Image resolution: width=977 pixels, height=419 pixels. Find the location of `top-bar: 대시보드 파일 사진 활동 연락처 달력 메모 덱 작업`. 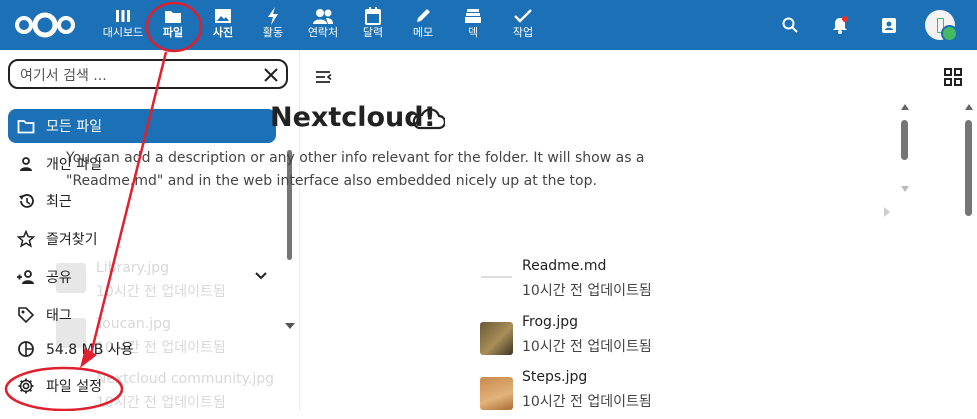

top-bar: 대시보드 파일 사진 활동 연락처 달력 메모 덱 작업 is located at coordinates (488, 25).